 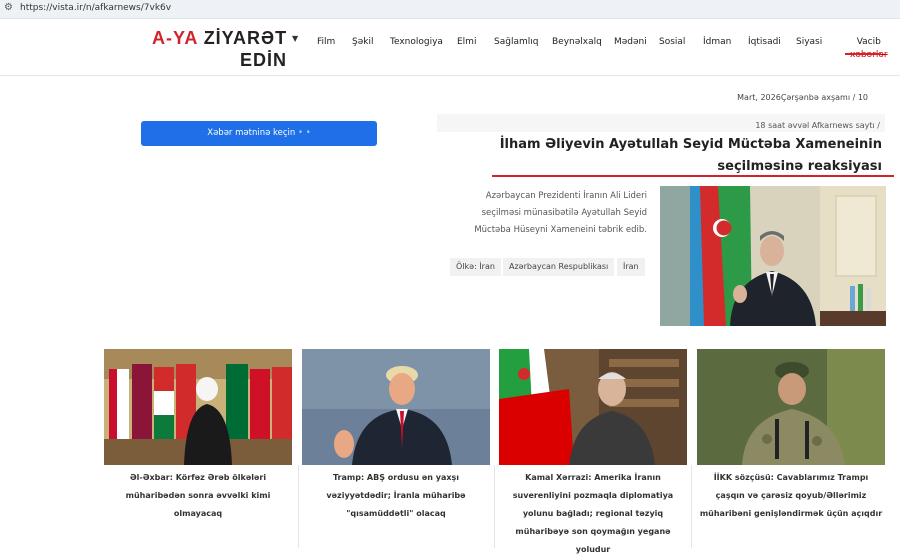 I want to click on chevron-down-icon: ▼, so click(x=295, y=38).